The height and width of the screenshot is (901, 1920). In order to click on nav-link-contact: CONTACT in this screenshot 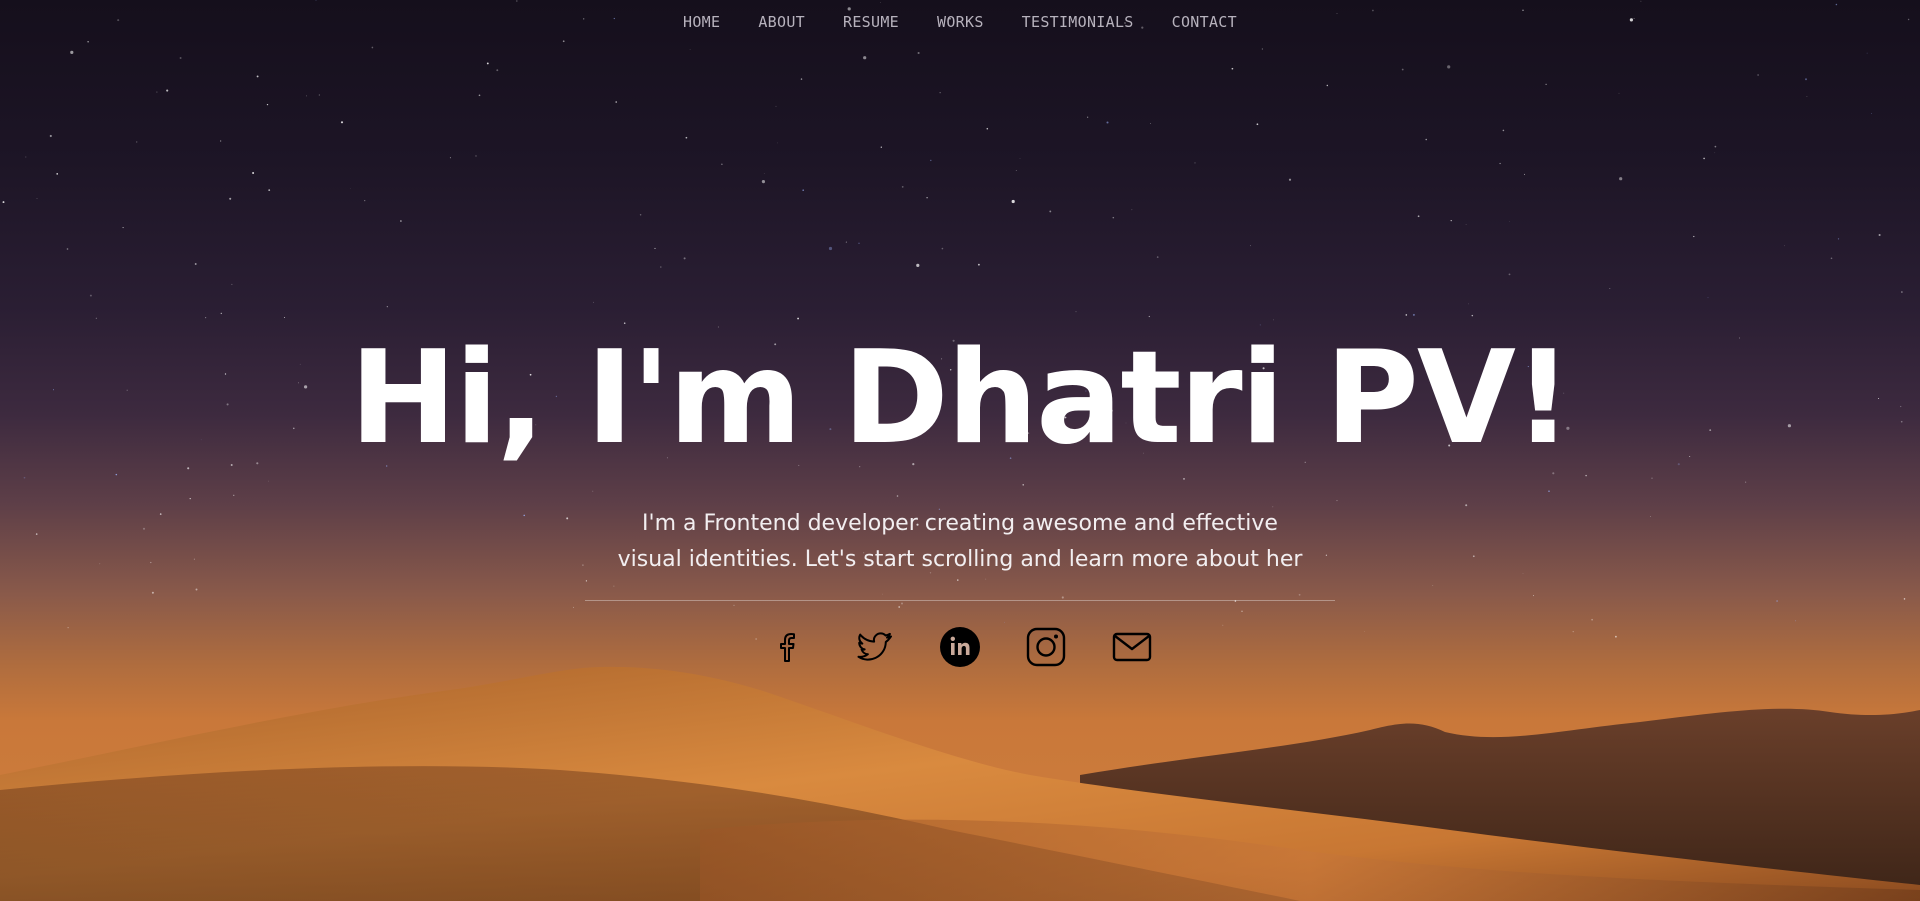, I will do `click(1204, 22)`.